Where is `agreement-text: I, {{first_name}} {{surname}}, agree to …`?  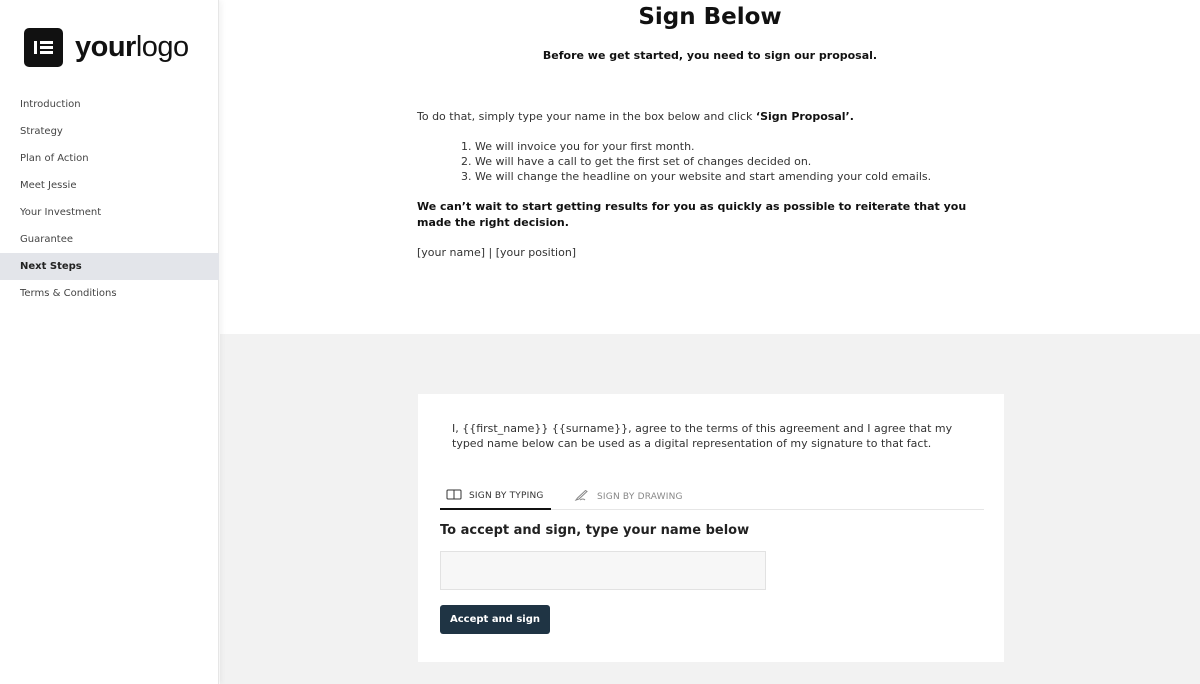
agreement-text: I, {{first_name}} {{surname}}, agree to … is located at coordinates (702, 436).